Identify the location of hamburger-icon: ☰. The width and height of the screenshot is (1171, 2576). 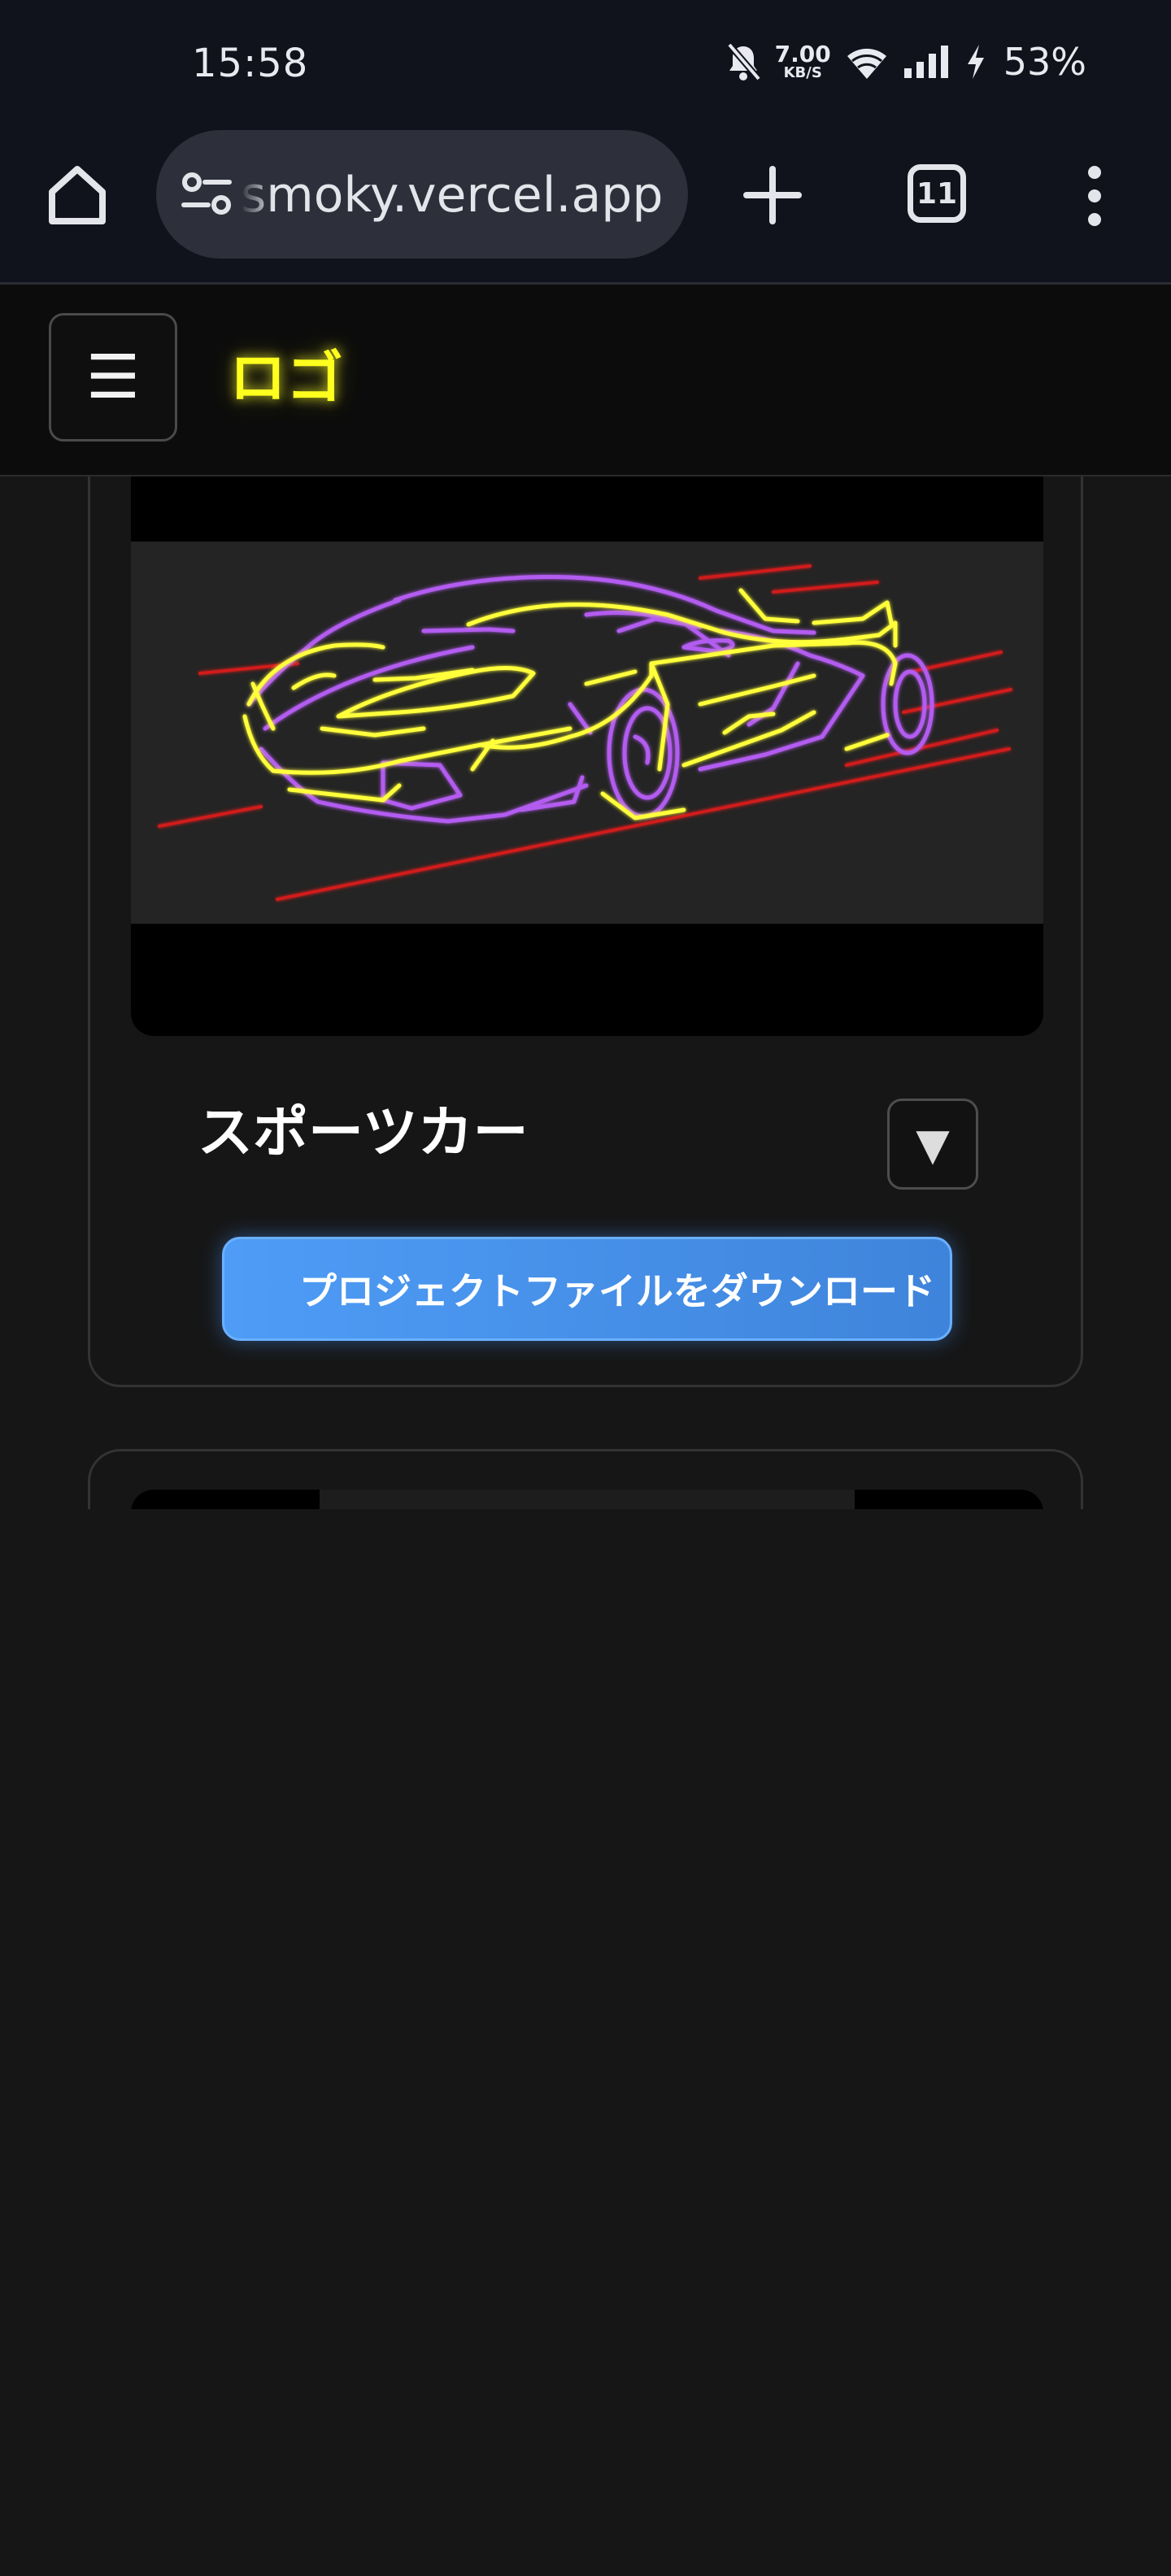
(113, 377).